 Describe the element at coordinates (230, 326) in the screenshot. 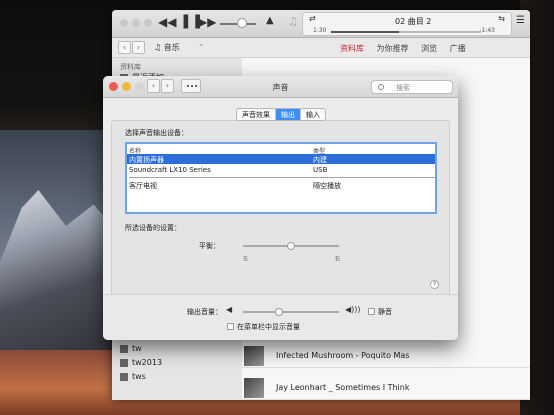

I see `show-volume-in-menu-checkbox` at that location.